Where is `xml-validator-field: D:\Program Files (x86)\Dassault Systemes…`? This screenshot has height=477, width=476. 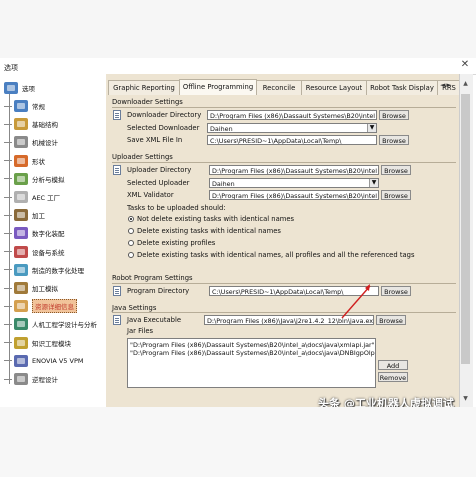 xml-validator-field: D:\Program Files (x86)\Dassault Systemes… is located at coordinates (294, 195).